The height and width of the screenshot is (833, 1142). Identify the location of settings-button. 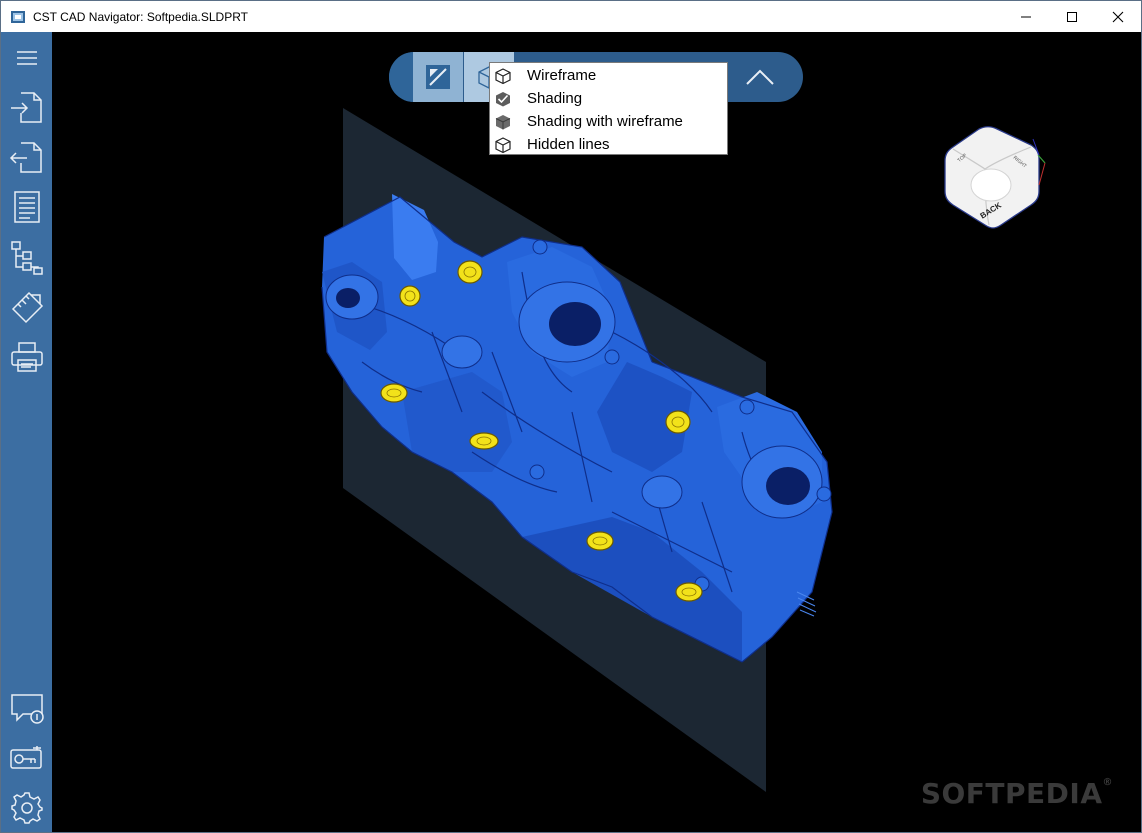
(26, 808).